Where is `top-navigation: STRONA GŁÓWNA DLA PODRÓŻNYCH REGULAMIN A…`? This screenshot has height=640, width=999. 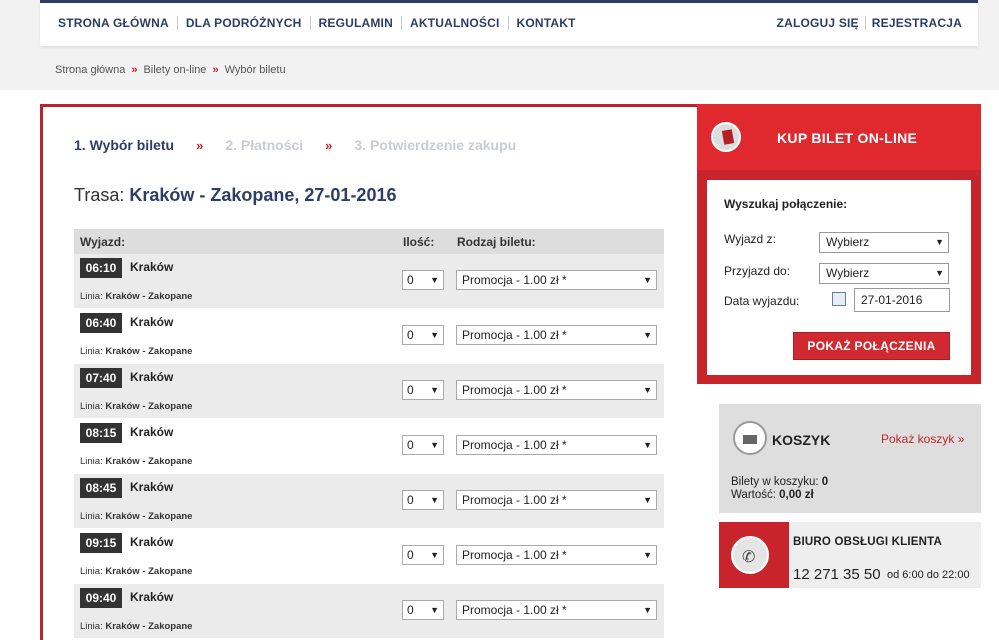
top-navigation: STRONA GŁÓWNA DLA PODRÓŻNYCH REGULAMIN A… is located at coordinates (509, 23).